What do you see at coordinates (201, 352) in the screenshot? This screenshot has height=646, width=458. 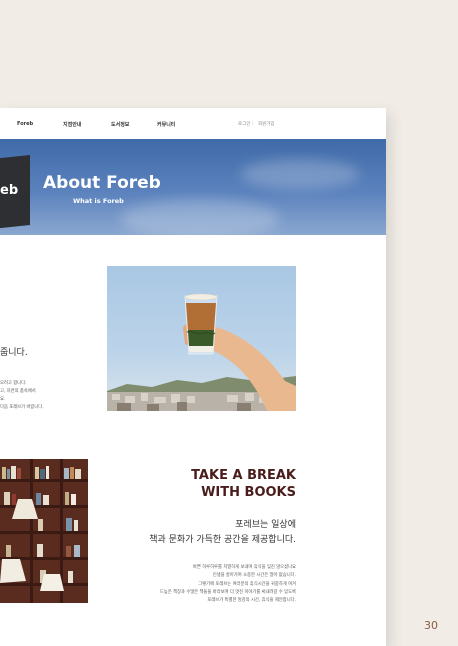 I see `iced-coffee-illustration` at bounding box center [201, 352].